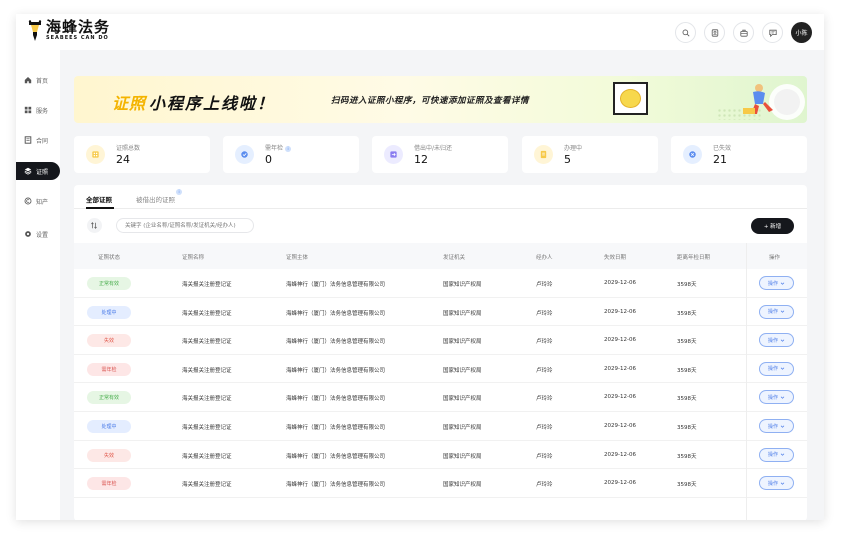 The width and height of the screenshot is (841, 536). What do you see at coordinates (109, 426) in the screenshot?
I see `status-badge: 处理中` at bounding box center [109, 426].